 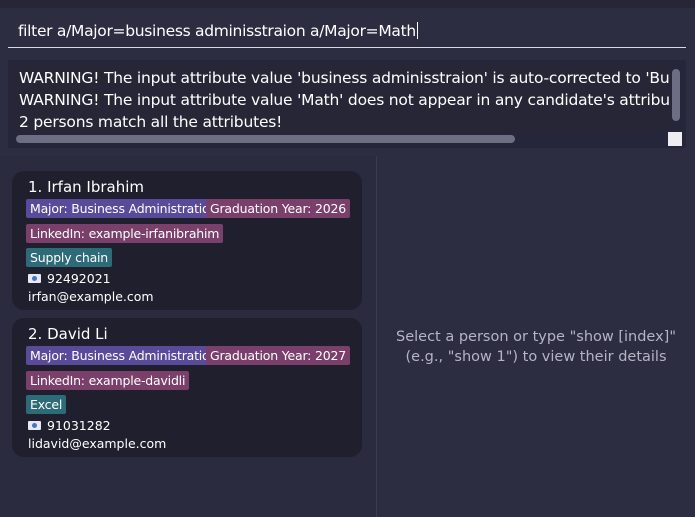 I want to click on phone-row: 91031282, so click(x=69, y=425).